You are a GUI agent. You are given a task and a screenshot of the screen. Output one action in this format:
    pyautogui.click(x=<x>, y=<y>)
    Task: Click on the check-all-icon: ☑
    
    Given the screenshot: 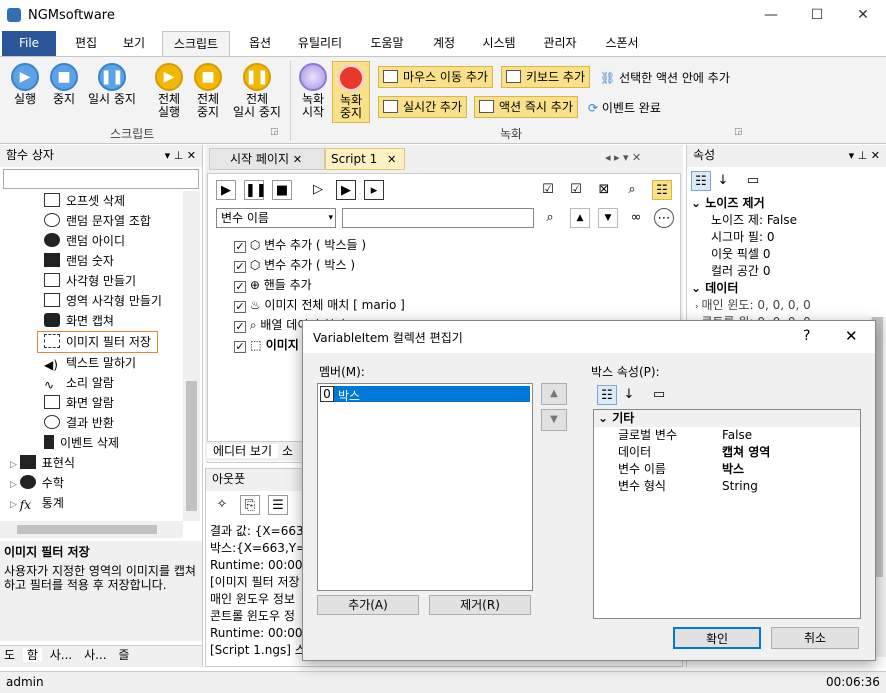 What is the action you would take?
    pyautogui.click(x=548, y=190)
    